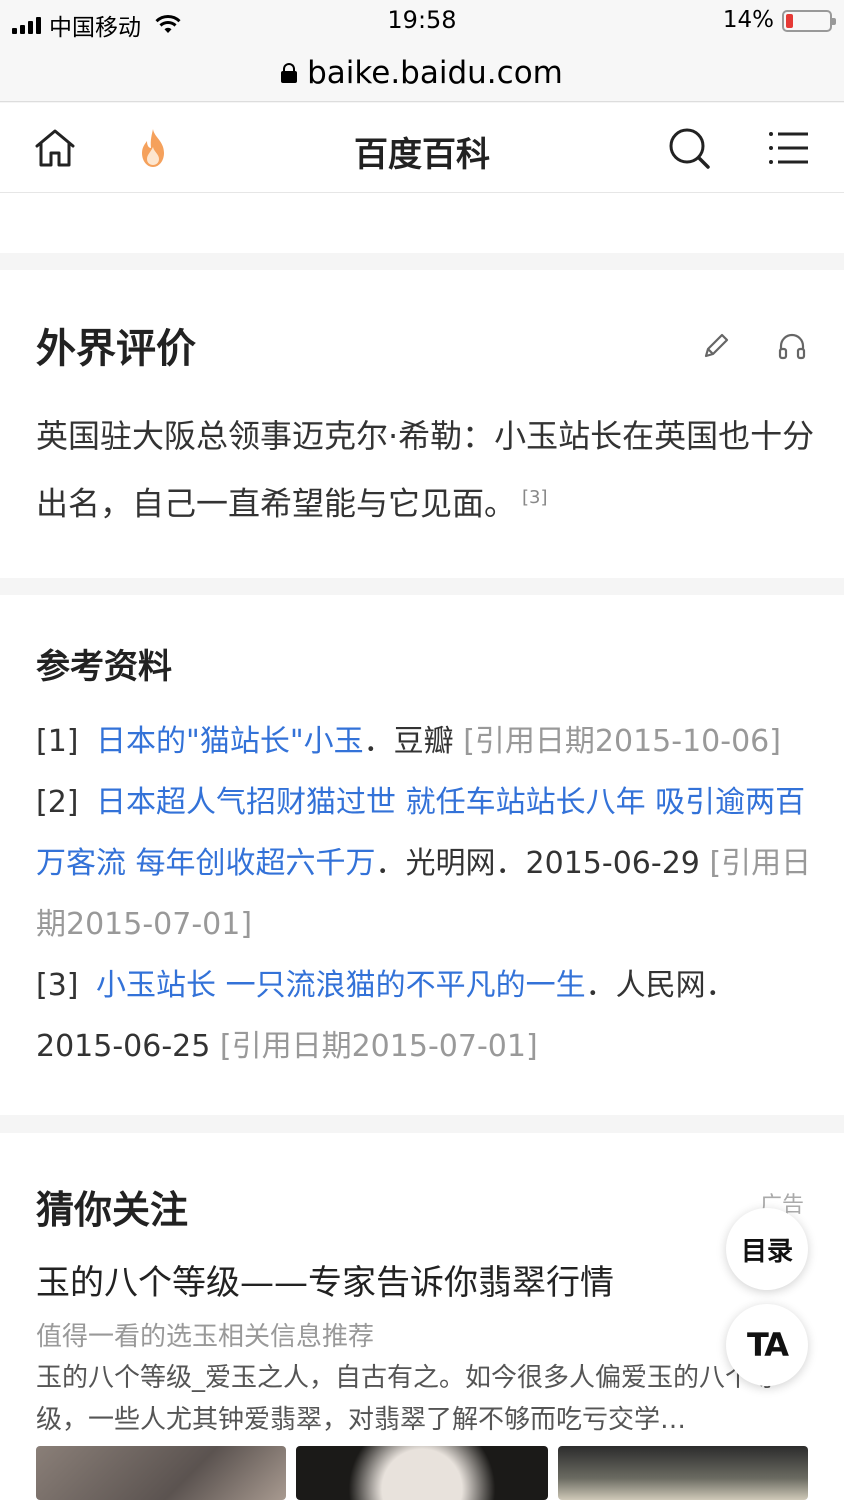 This screenshot has width=844, height=1500. I want to click on ad-title: 玉的八个等级——专家告诉你翡翠行情, so click(325, 1279).